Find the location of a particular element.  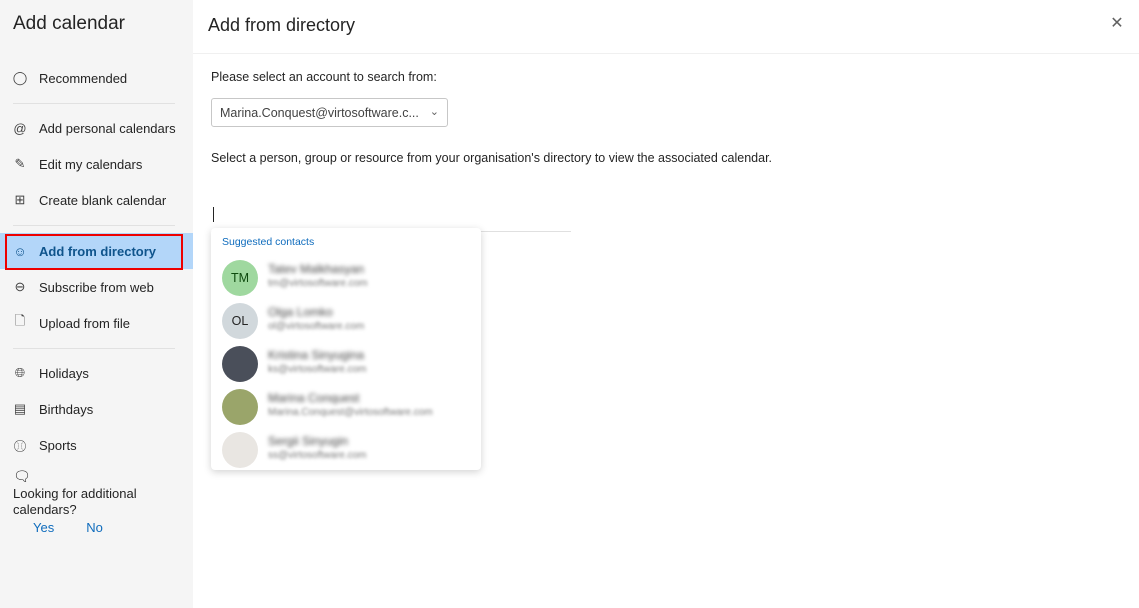

feedback-question: Looking for additional calendars? is located at coordinates (75, 501).